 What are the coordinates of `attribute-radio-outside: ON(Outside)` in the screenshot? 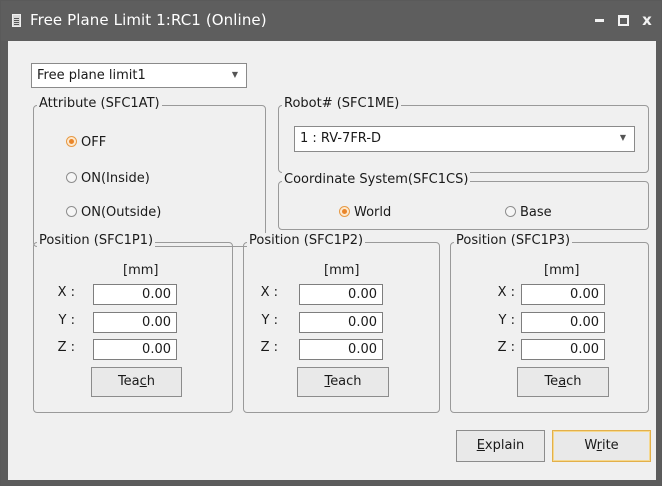 It's located at (113, 214).